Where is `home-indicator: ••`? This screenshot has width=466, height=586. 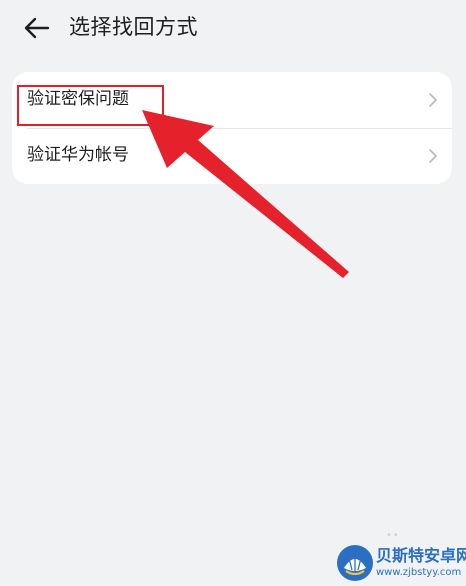
home-indicator: •• is located at coordinates (393, 535).